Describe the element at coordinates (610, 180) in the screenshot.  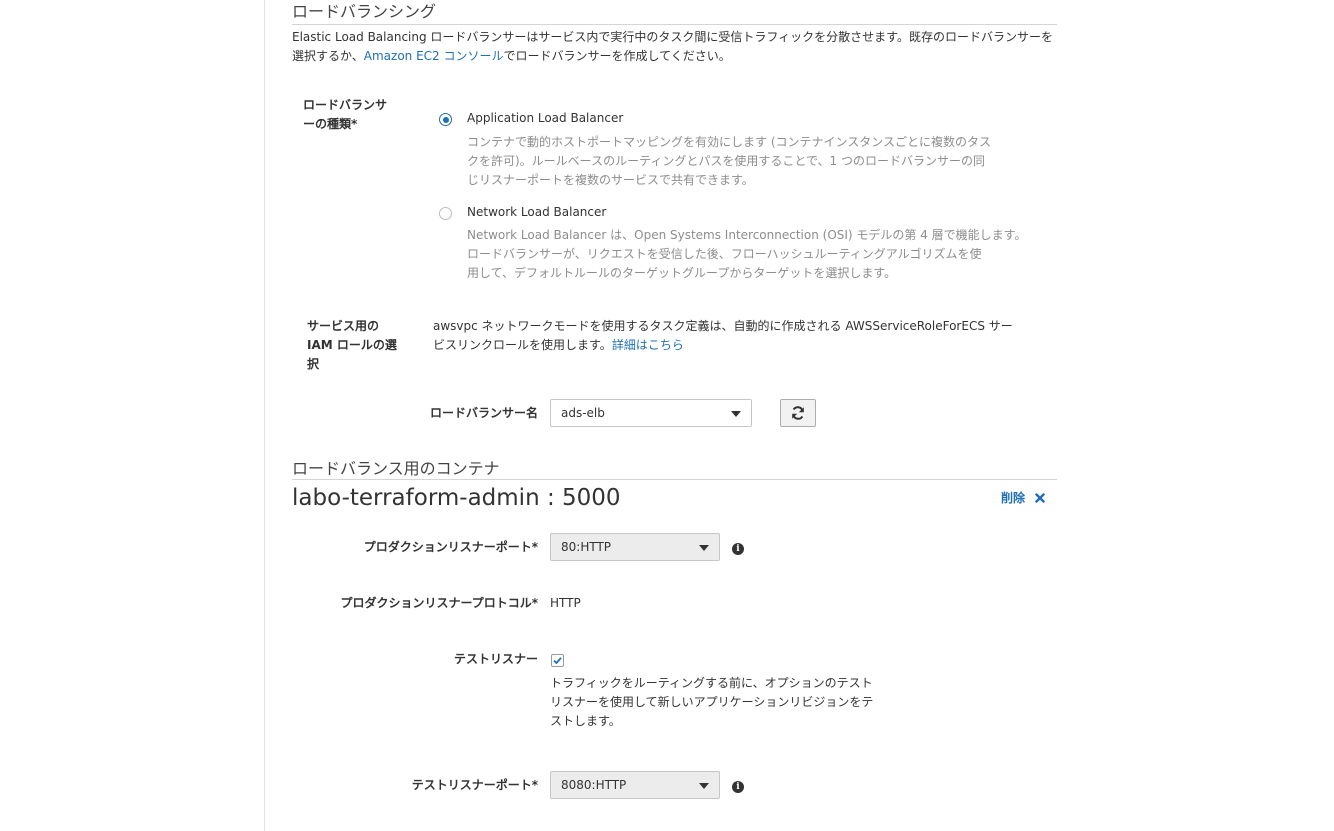
I see `option-desc-line: じリスナーポートを複数のサービスで共有できます。` at that location.